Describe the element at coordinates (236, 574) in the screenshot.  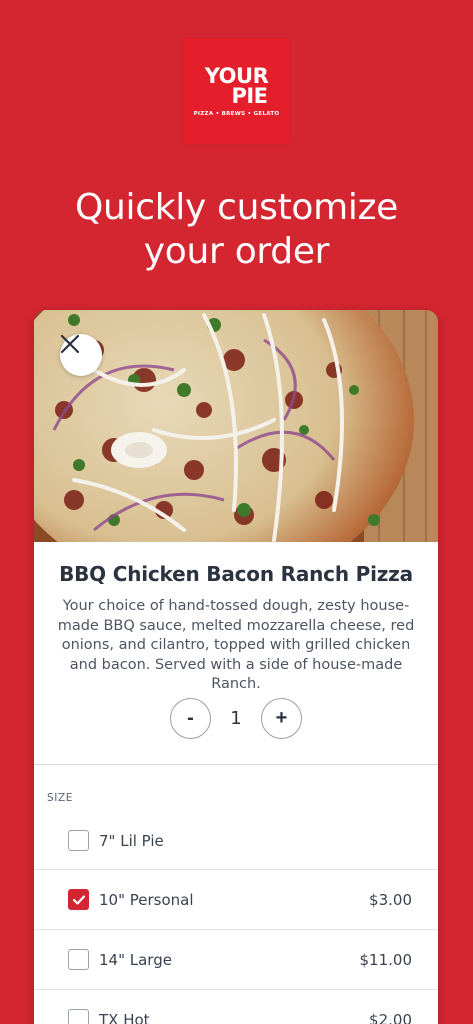
I see `item-title: BBQ Chicken Bacon Ranch Pizza` at that location.